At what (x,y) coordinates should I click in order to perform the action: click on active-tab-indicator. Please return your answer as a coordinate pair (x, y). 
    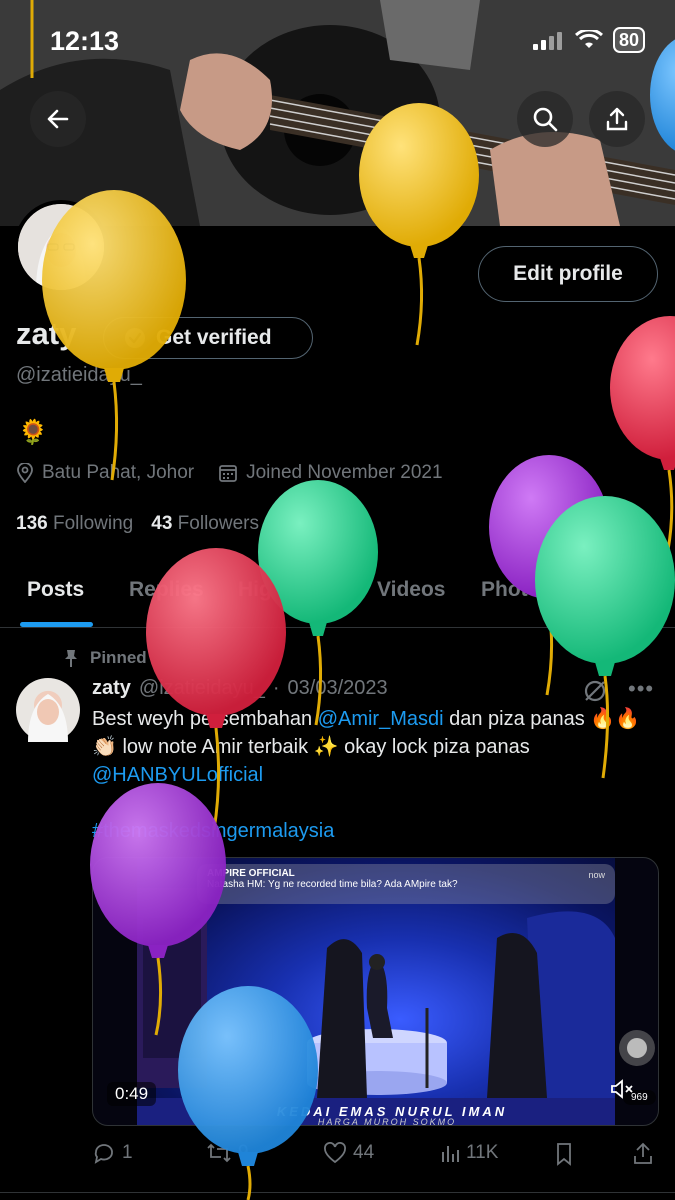
    Looking at the image, I should click on (56, 624).